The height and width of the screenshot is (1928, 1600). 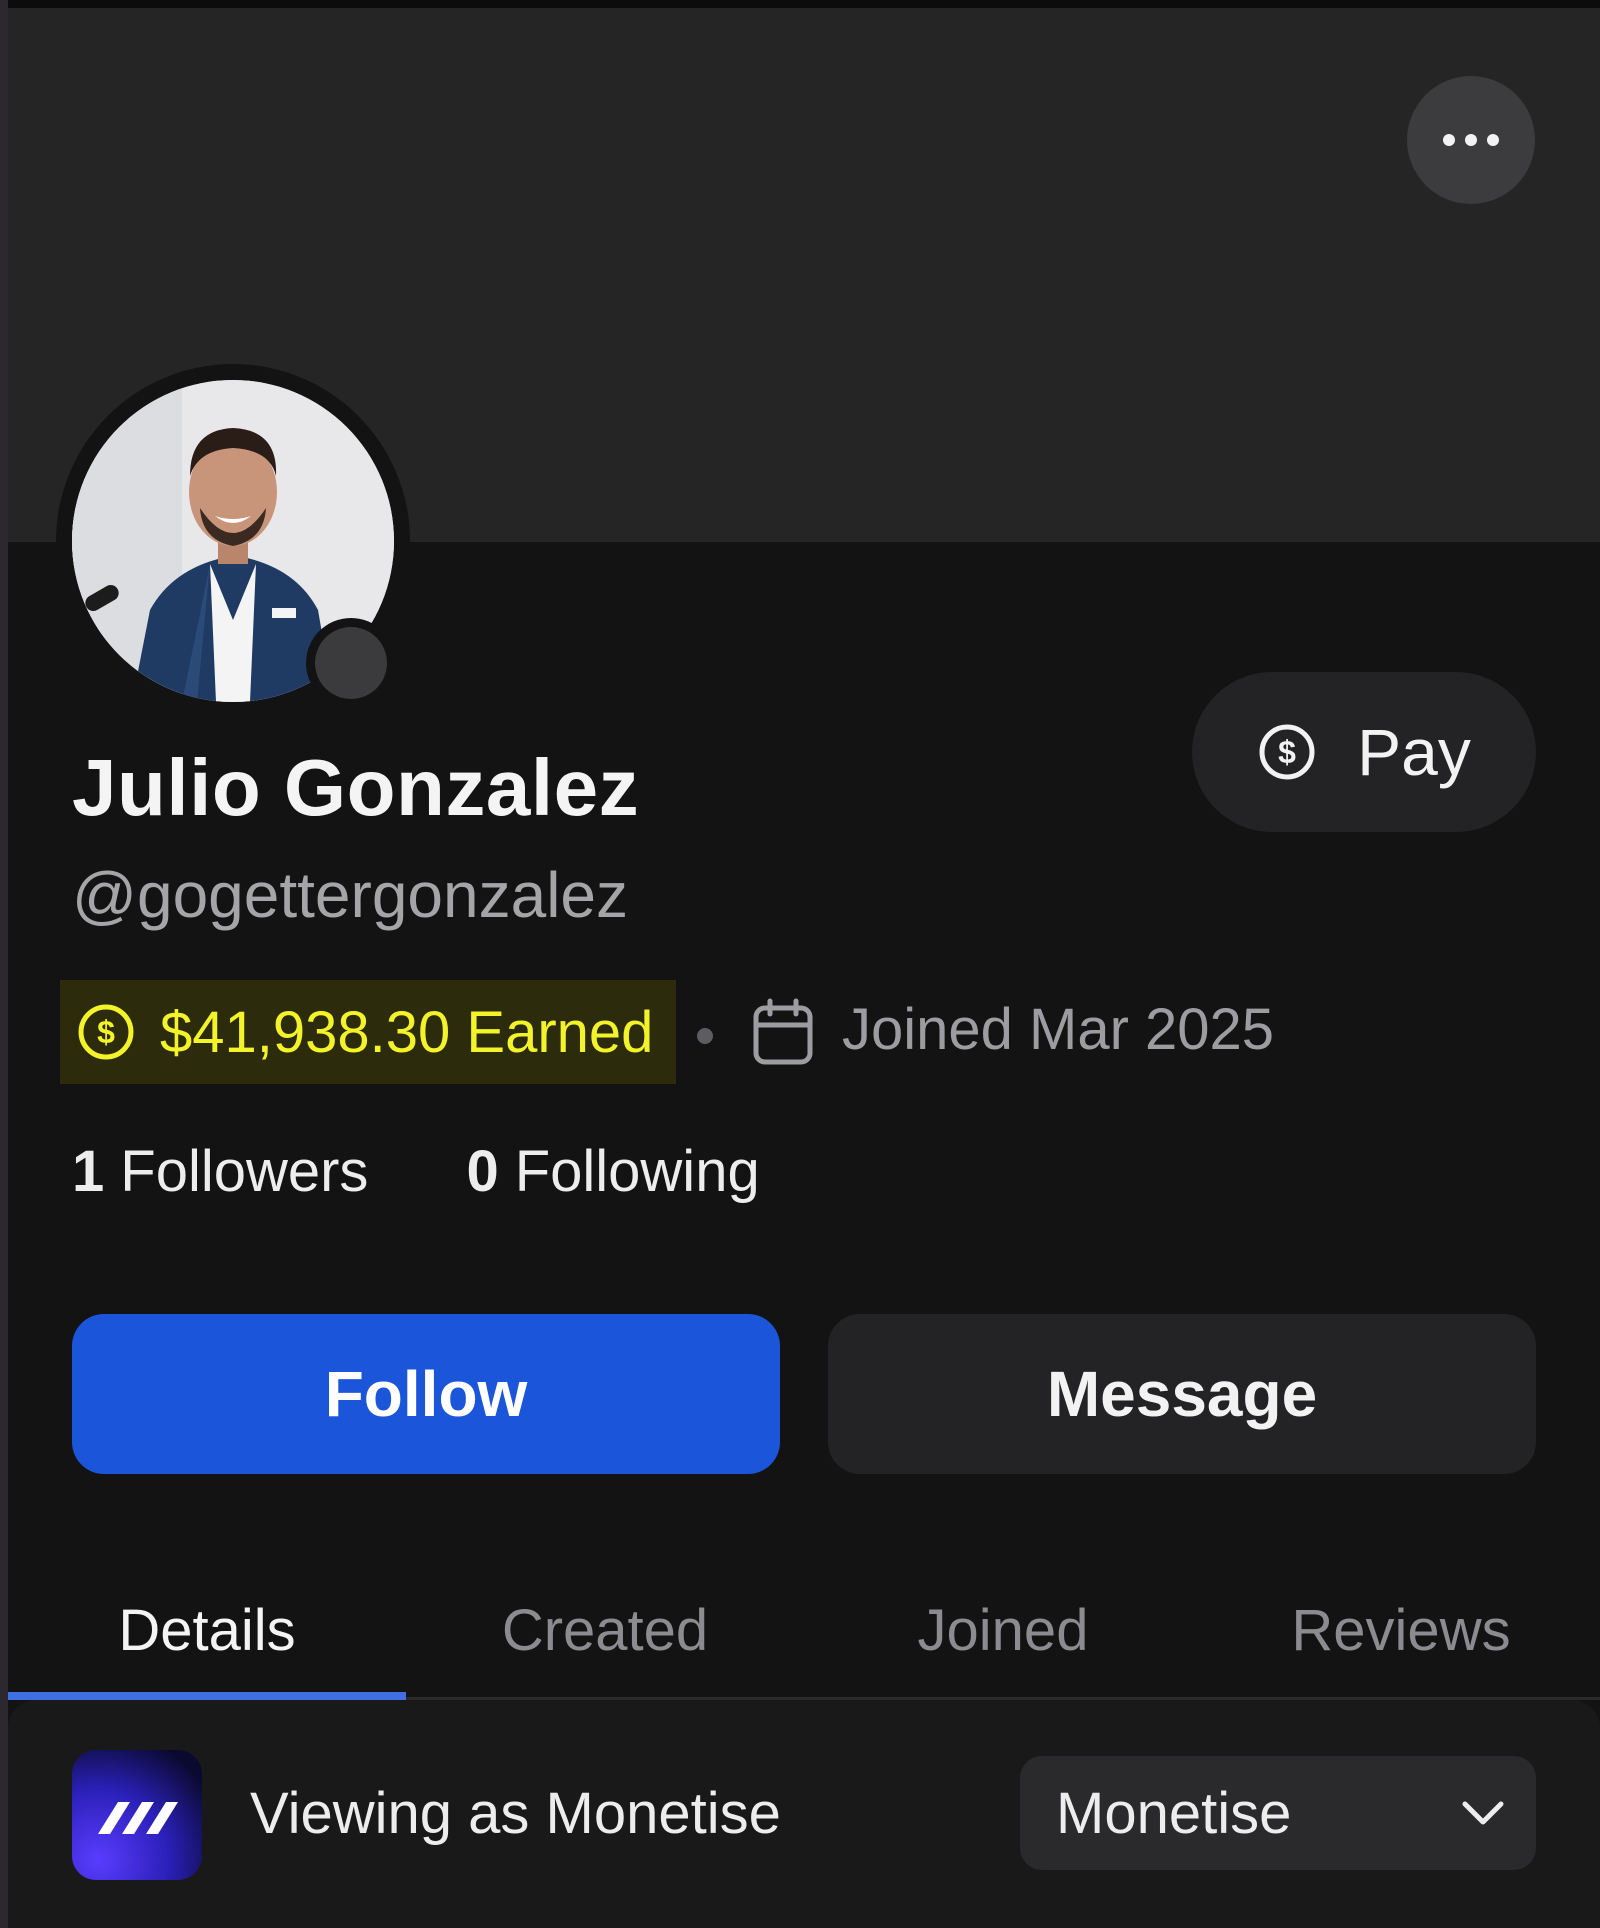 I want to click on account-select: Monetise, so click(x=1278, y=1813).